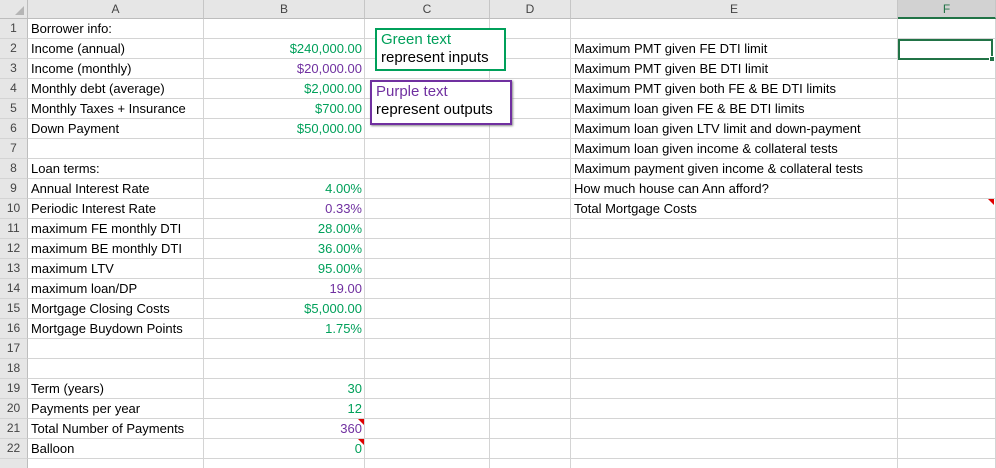 This screenshot has width=996, height=468. Describe the element at coordinates (116, 29) in the screenshot. I see `label-cell-a1: Borrower info:` at that location.